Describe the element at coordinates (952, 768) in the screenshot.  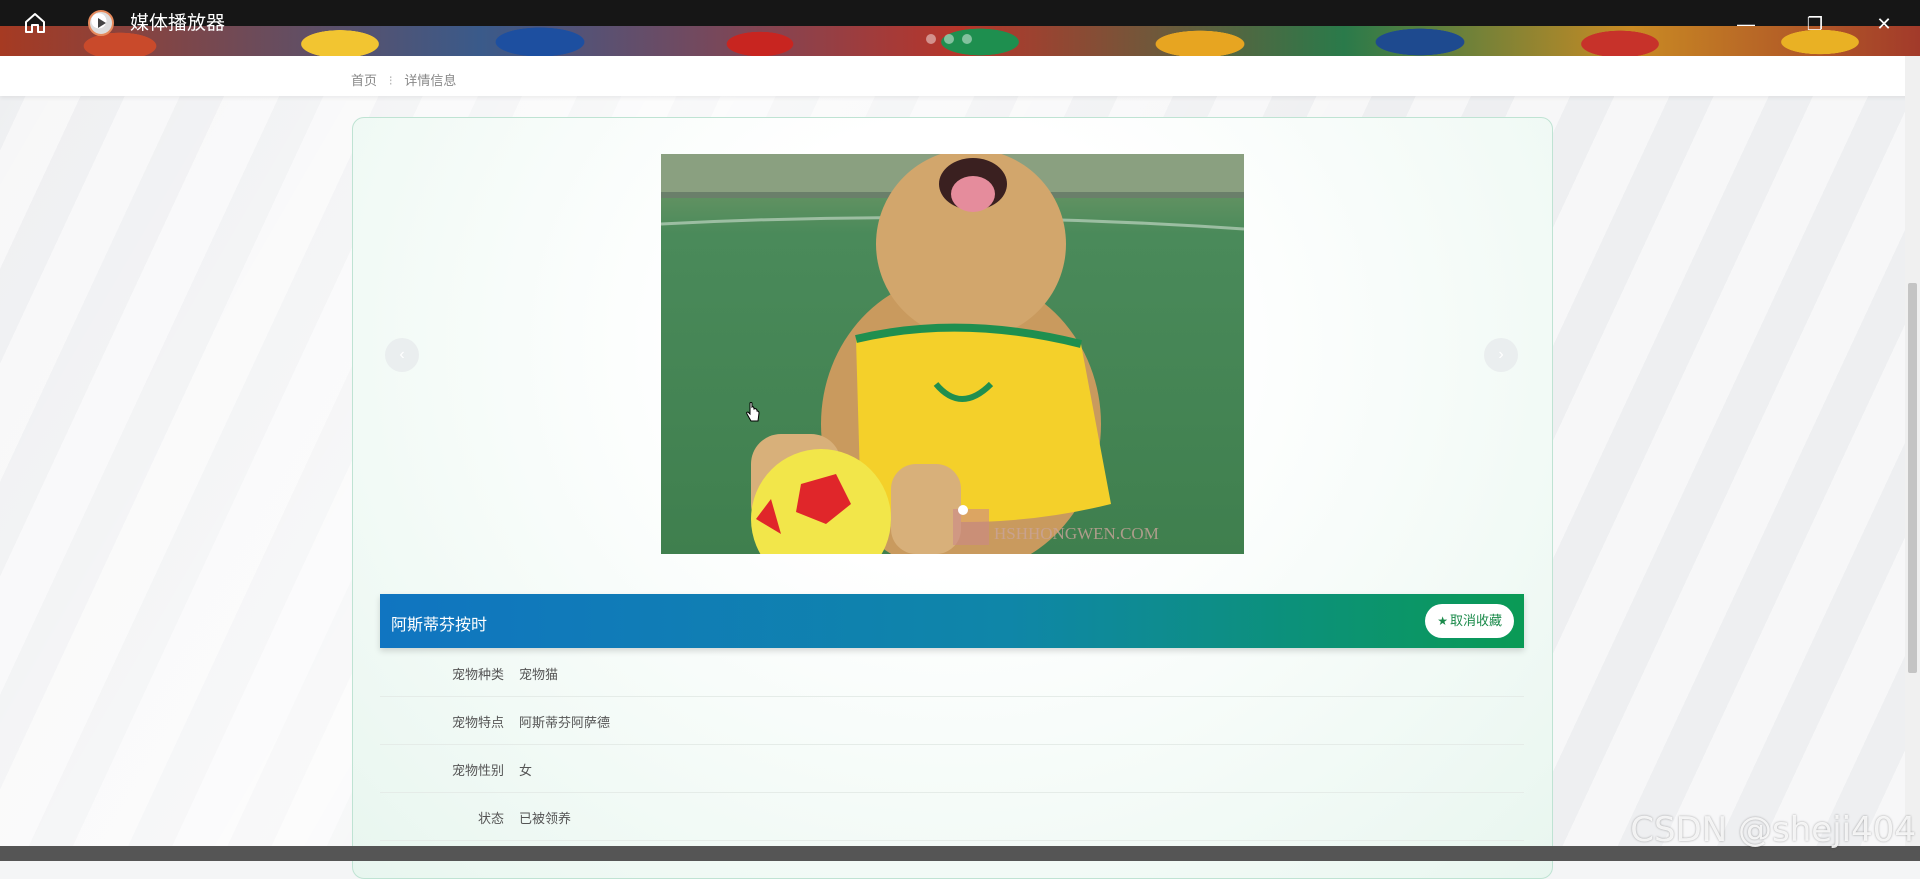
I see `detail-row: 宠物性别 女` at that location.